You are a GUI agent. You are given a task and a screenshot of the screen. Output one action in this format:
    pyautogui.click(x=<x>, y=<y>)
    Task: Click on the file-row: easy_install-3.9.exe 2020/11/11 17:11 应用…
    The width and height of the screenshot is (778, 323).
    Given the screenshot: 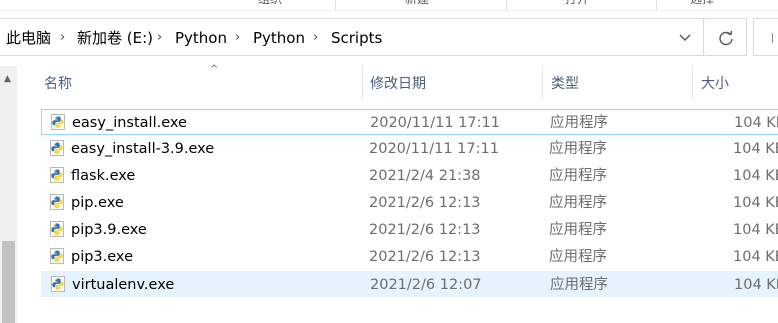 What is the action you would take?
    pyautogui.click(x=409, y=149)
    